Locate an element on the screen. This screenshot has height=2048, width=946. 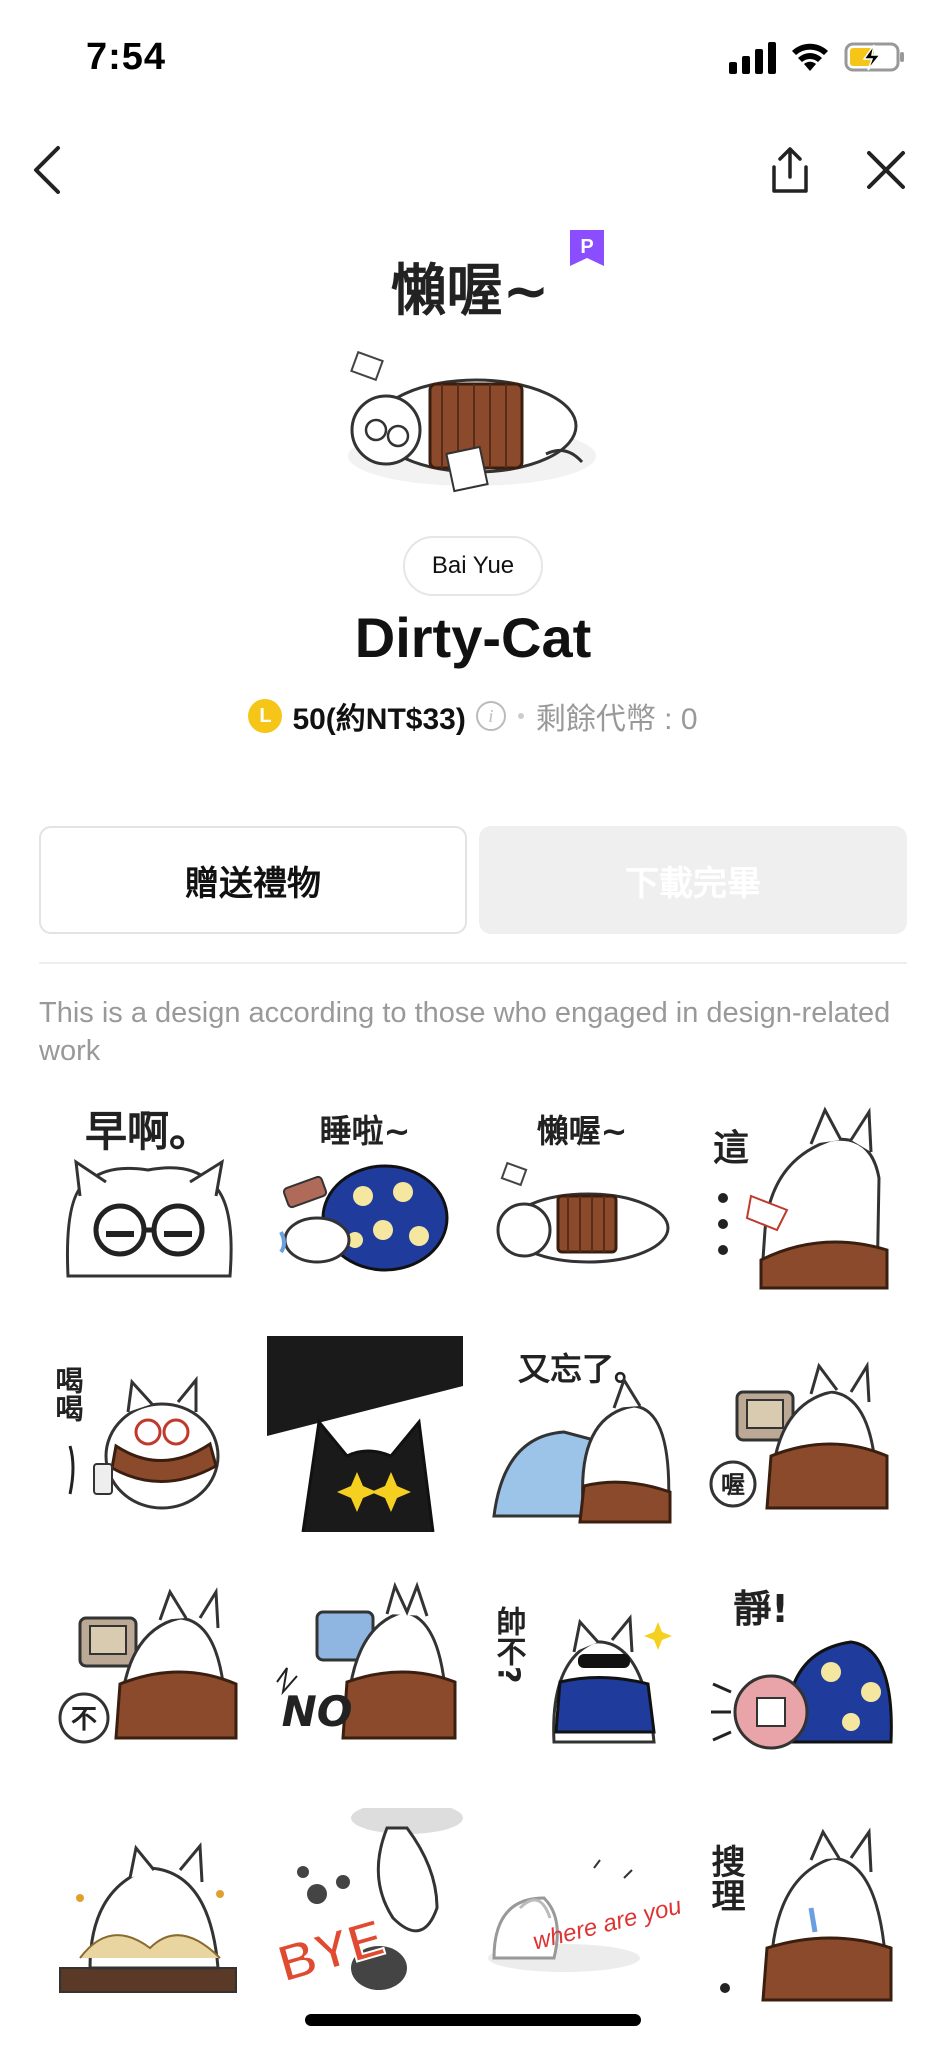
sticker-item: 帥不? is located at coordinates (582, 1670).